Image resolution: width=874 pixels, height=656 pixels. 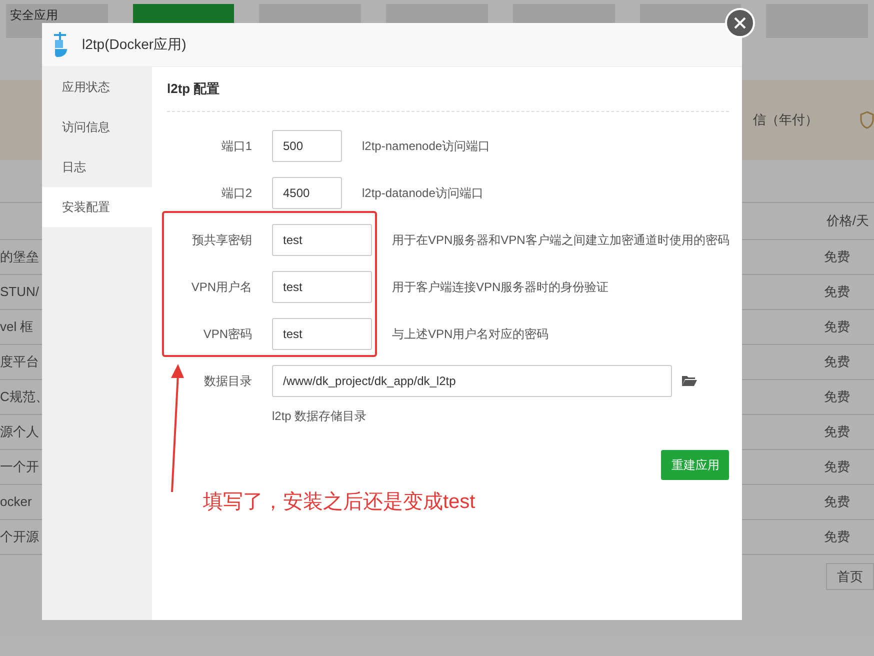 What do you see at coordinates (426, 146) in the screenshot?
I see `field-hint: l2tp-namenode访问端口` at bounding box center [426, 146].